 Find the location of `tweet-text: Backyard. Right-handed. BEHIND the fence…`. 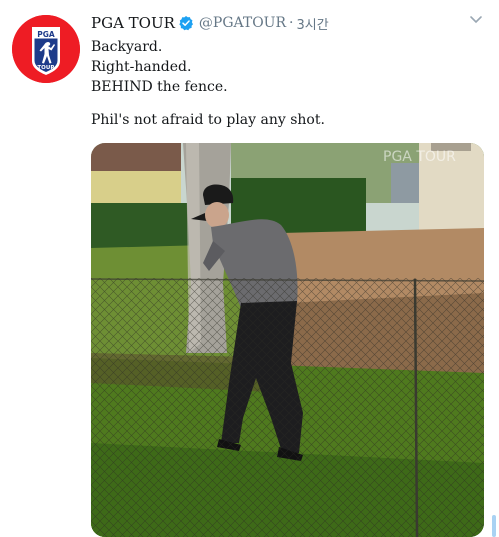

tweet-text: Backyard. Right-handed. BEHIND the fence… is located at coordinates (286, 83).